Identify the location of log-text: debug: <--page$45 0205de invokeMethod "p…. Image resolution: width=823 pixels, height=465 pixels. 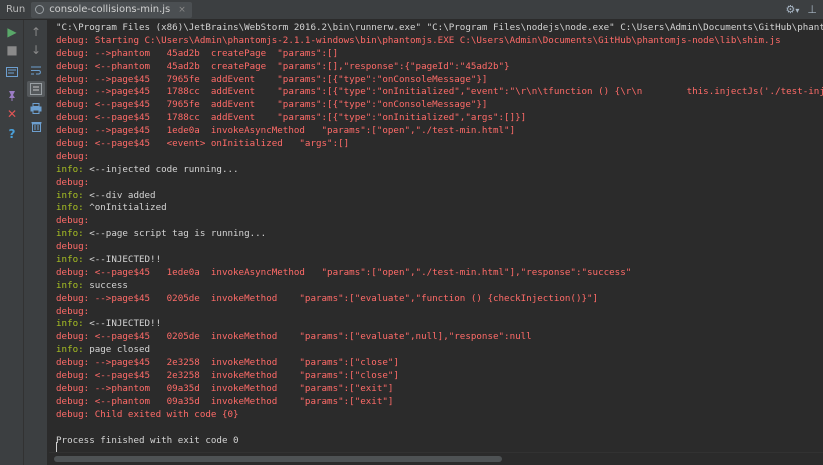
(294, 337).